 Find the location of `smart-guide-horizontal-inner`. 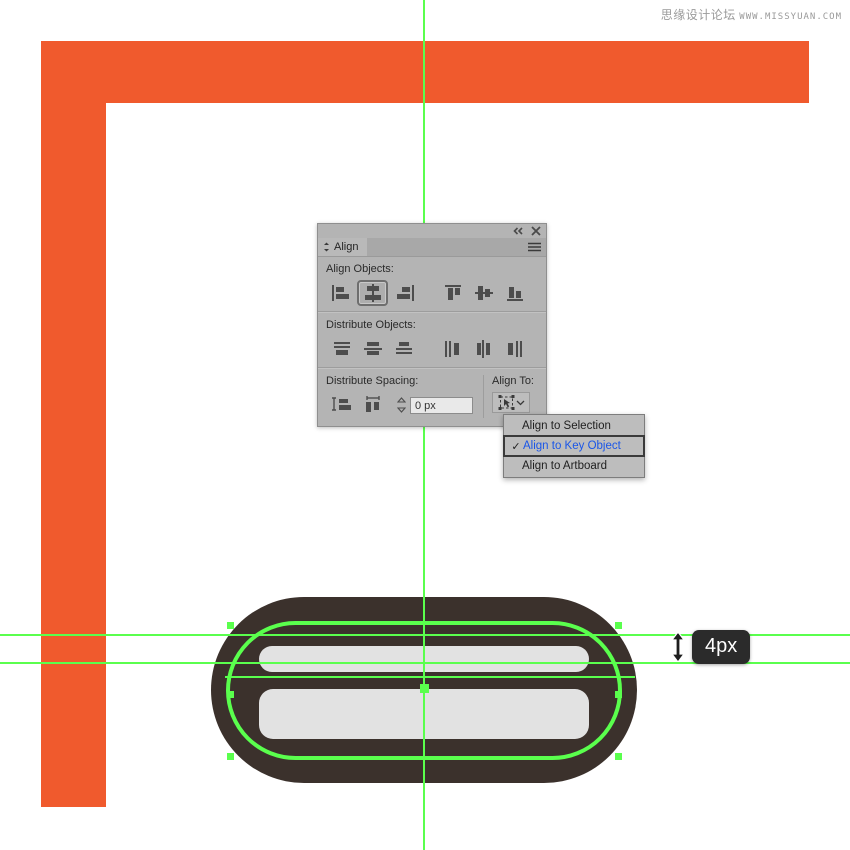

smart-guide-horizontal-inner is located at coordinates (430, 677).